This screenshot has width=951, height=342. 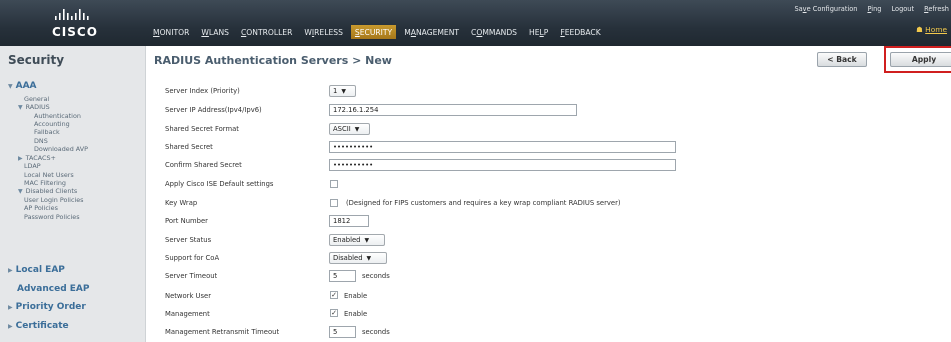 I want to click on nav-commands: COMMANDS, so click(x=494, y=32).